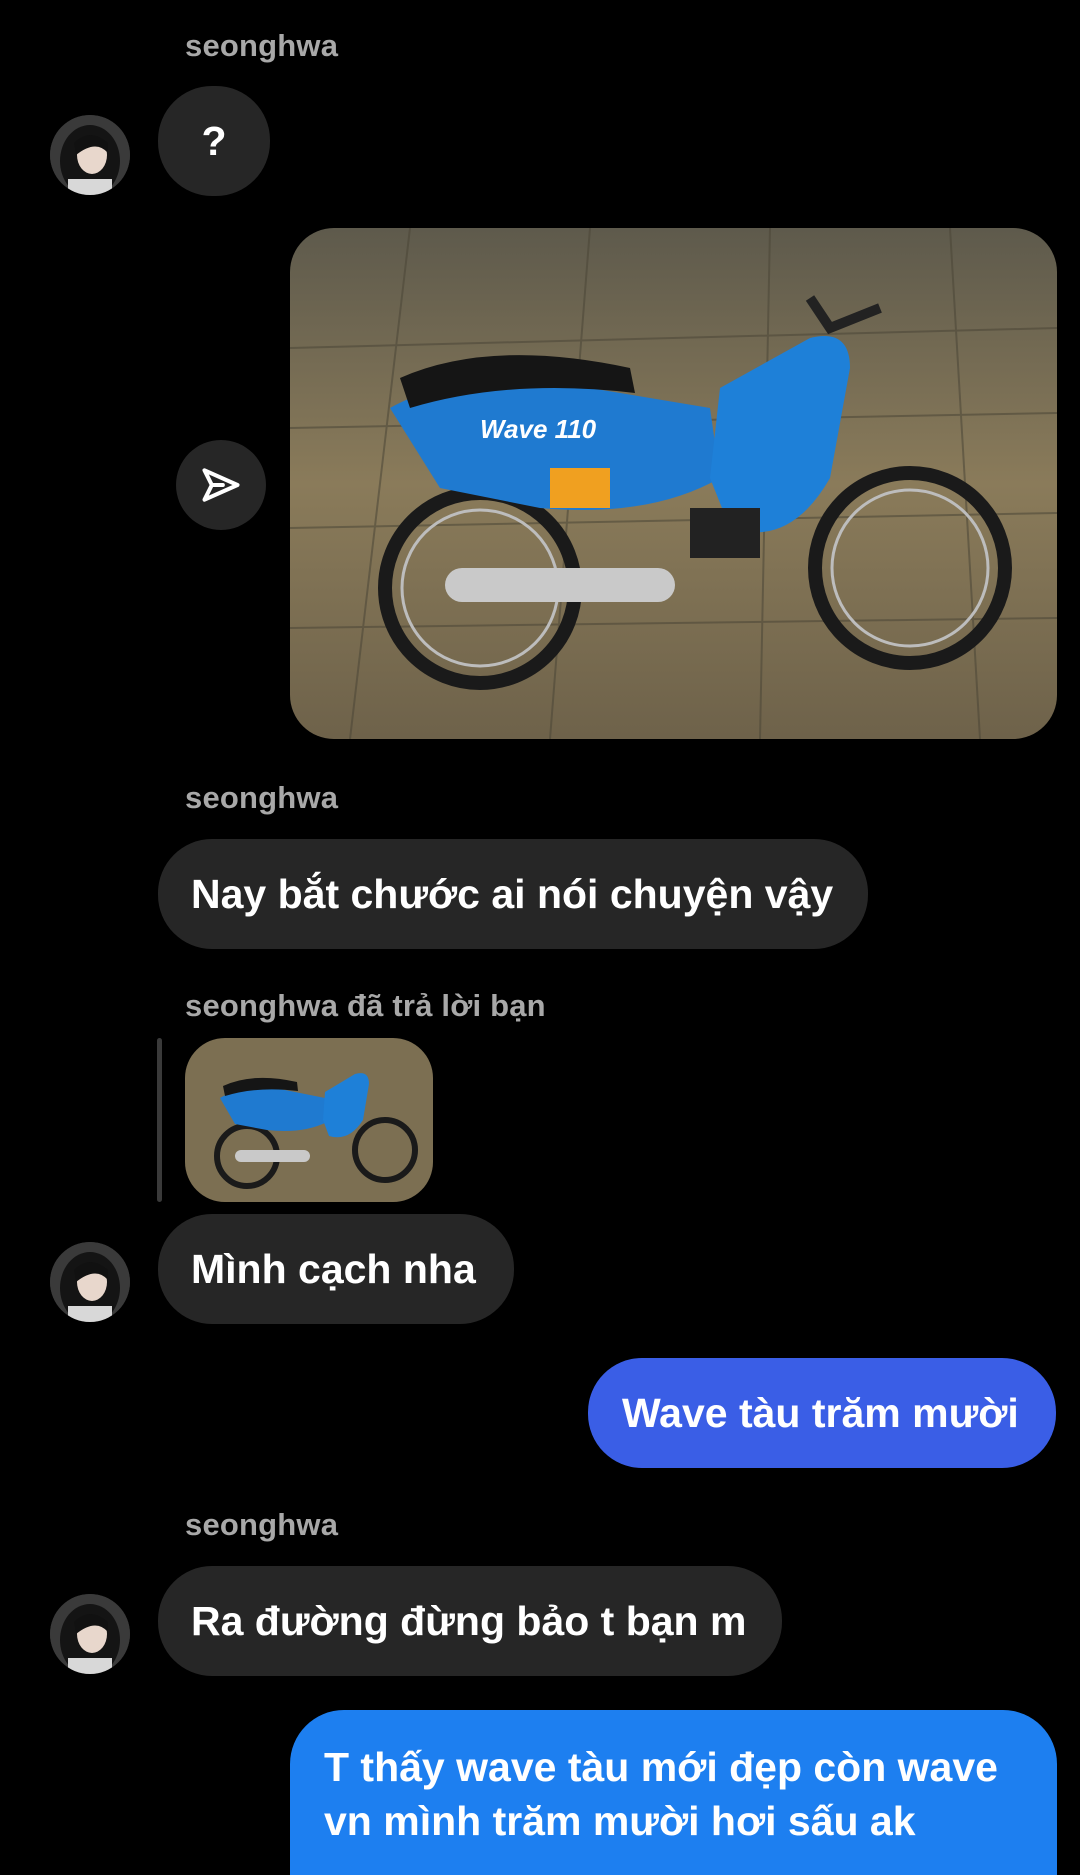  I want to click on replied-photo-thumbnail, so click(309, 1120).